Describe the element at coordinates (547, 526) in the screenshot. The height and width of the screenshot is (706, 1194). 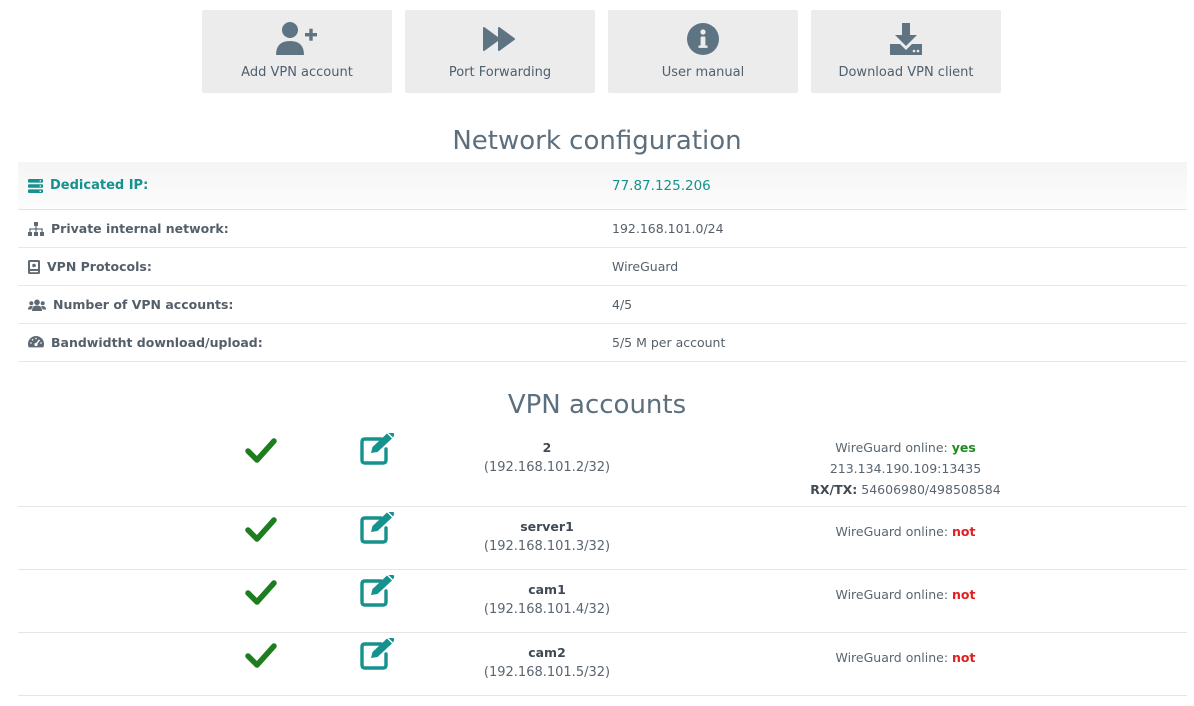
I see `account-name: server1` at that location.